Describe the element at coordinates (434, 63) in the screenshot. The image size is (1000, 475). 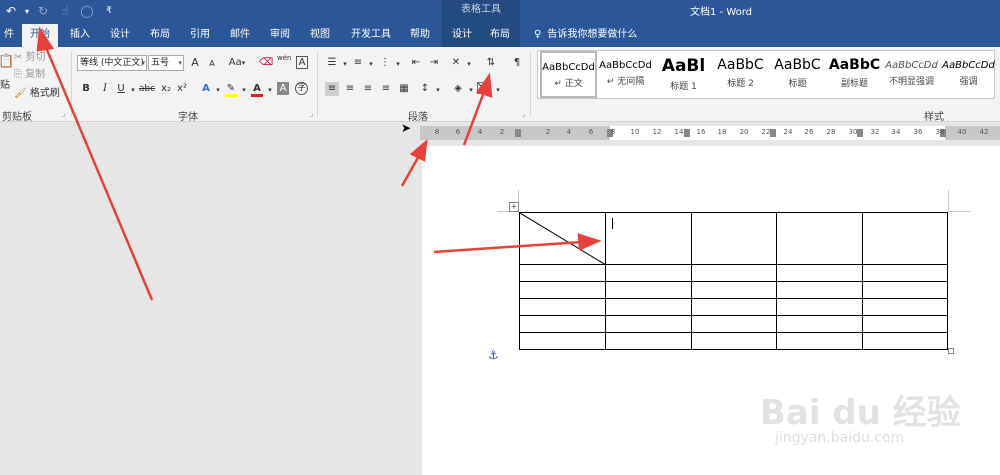
I see `increase-indent-icon: ⇥` at that location.